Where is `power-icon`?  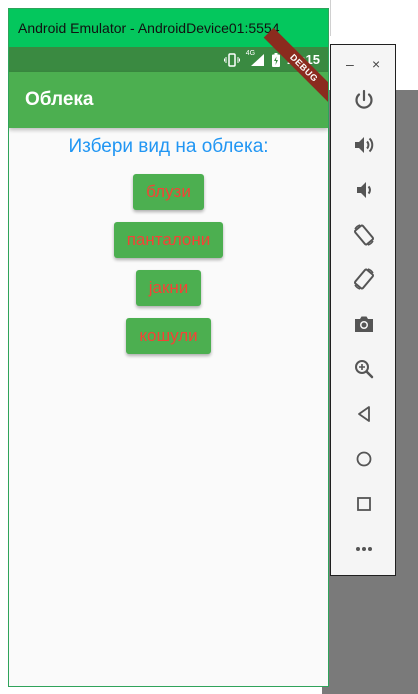
power-icon is located at coordinates (364, 100).